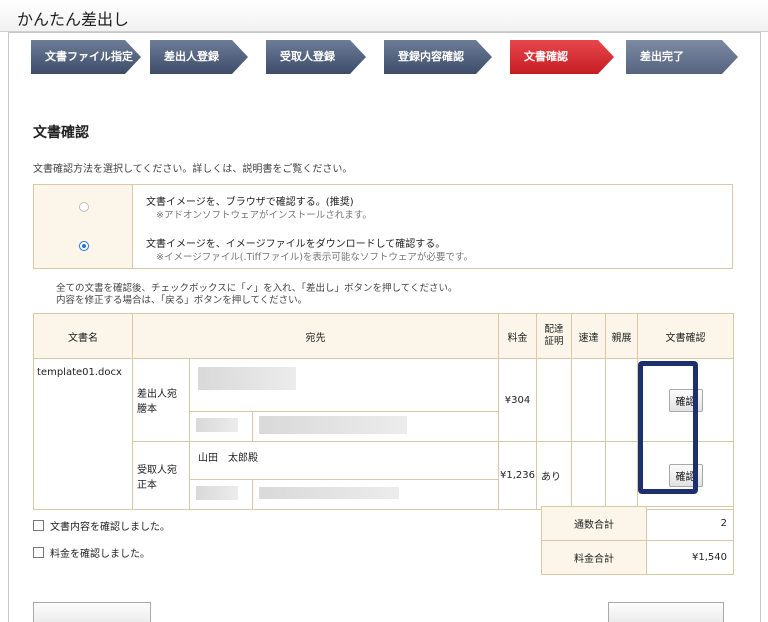 This screenshot has width=768, height=622. I want to click on back-button, so click(92, 612).